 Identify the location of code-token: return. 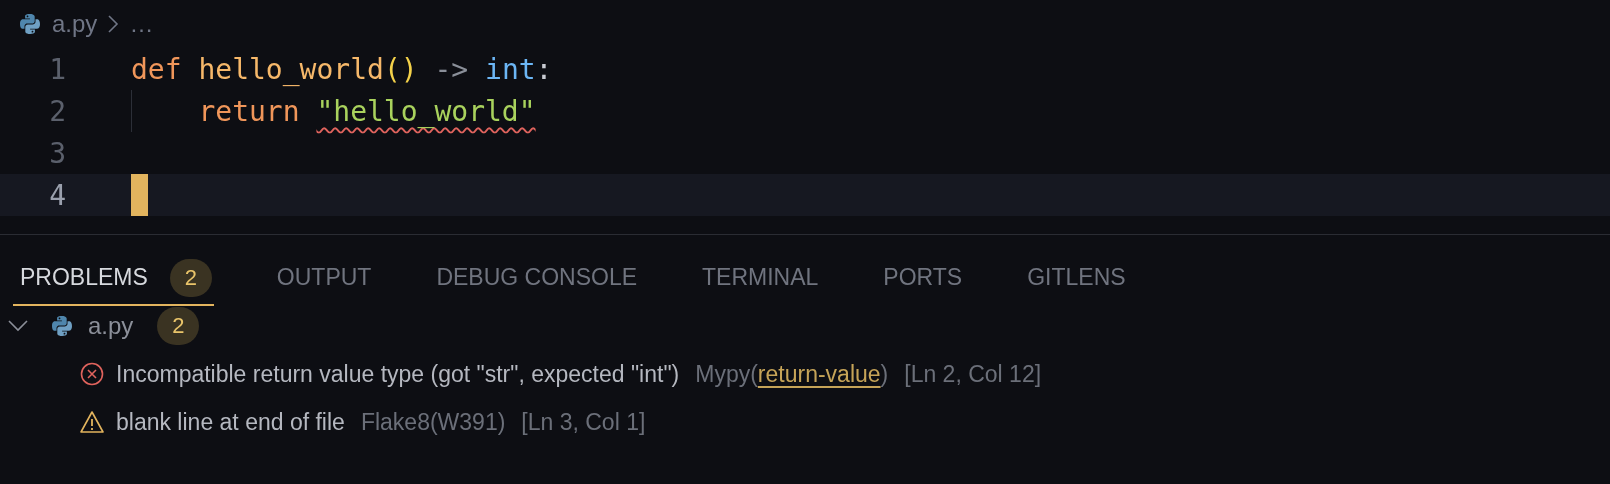
(249, 111).